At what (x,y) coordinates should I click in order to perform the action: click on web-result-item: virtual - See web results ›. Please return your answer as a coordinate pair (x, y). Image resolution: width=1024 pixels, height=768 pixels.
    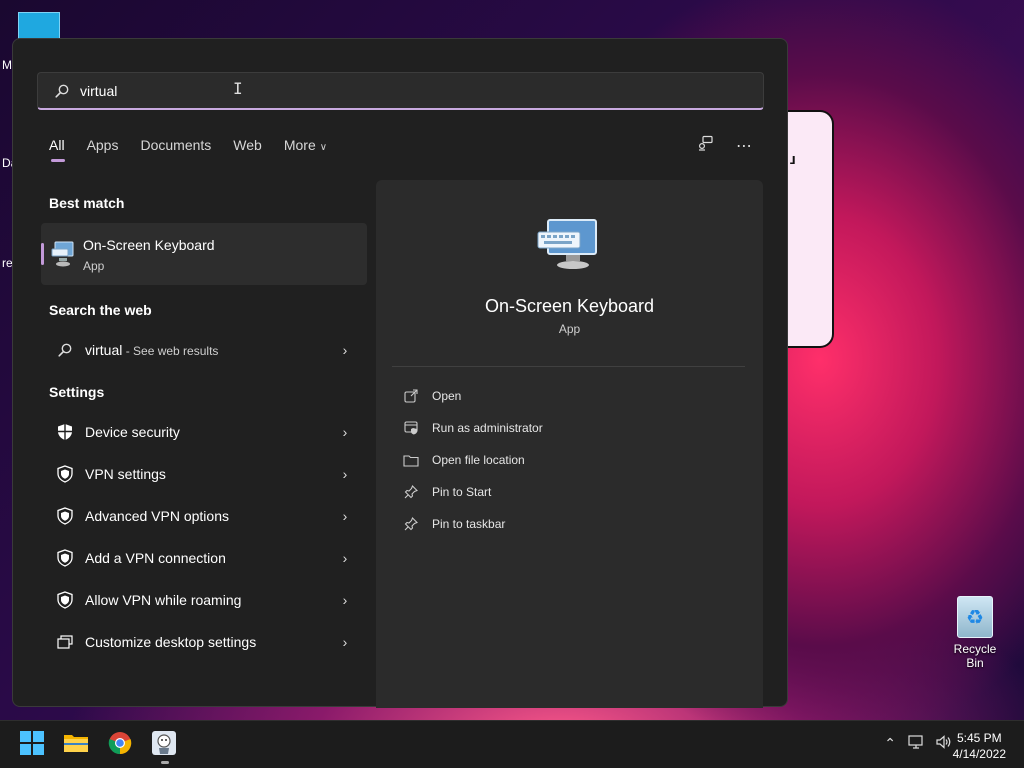
    Looking at the image, I should click on (204, 350).